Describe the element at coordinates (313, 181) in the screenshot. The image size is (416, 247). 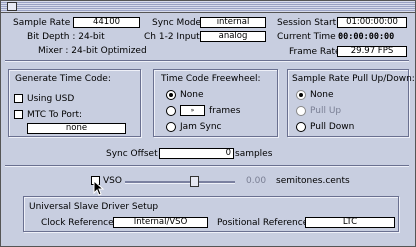
I see `vso-unit: semitones.cents` at that location.